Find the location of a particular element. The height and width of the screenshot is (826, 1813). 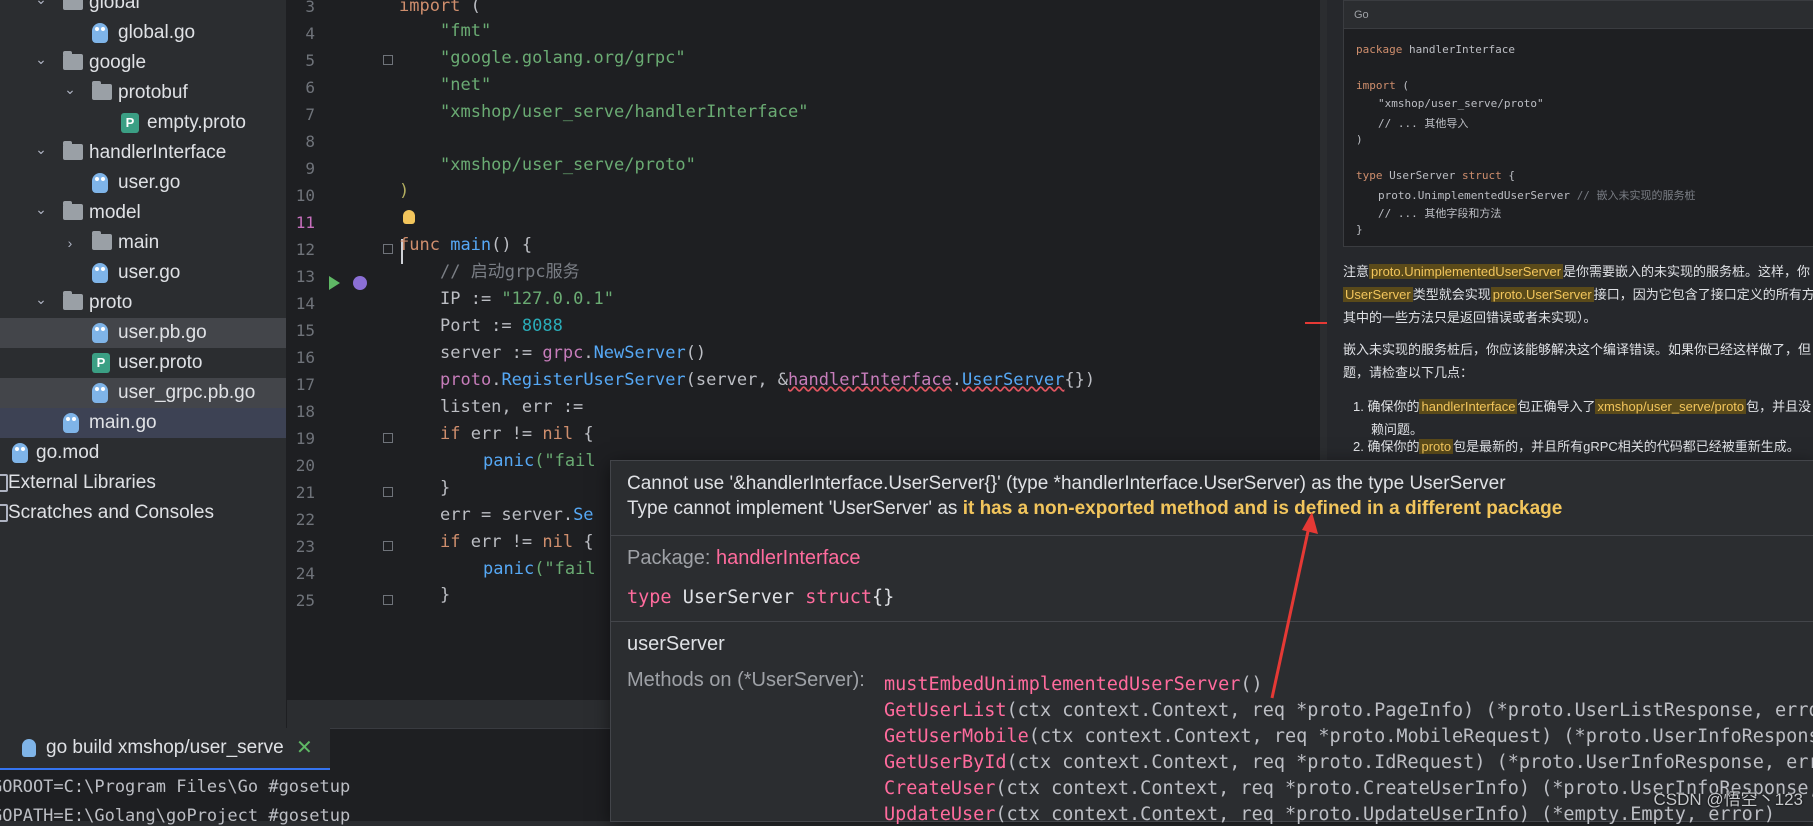

tree-item-label: google is located at coordinates (118, 62).